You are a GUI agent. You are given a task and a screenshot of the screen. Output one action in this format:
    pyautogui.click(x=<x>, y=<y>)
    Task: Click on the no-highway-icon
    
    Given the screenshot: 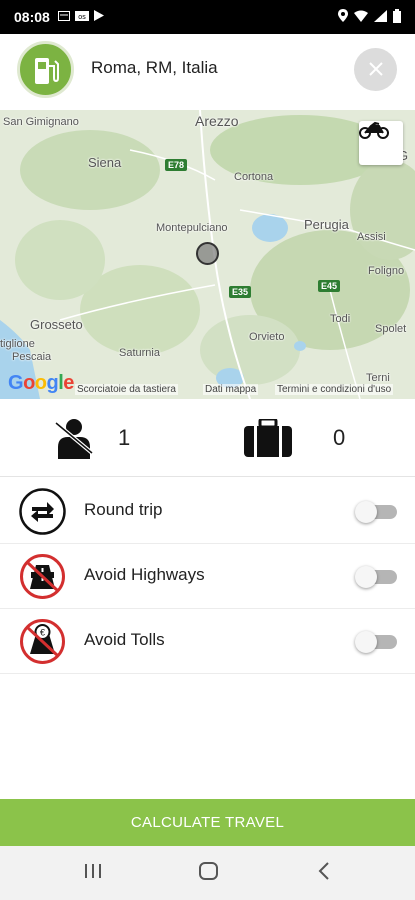 What is the action you would take?
    pyautogui.click(x=42, y=576)
    